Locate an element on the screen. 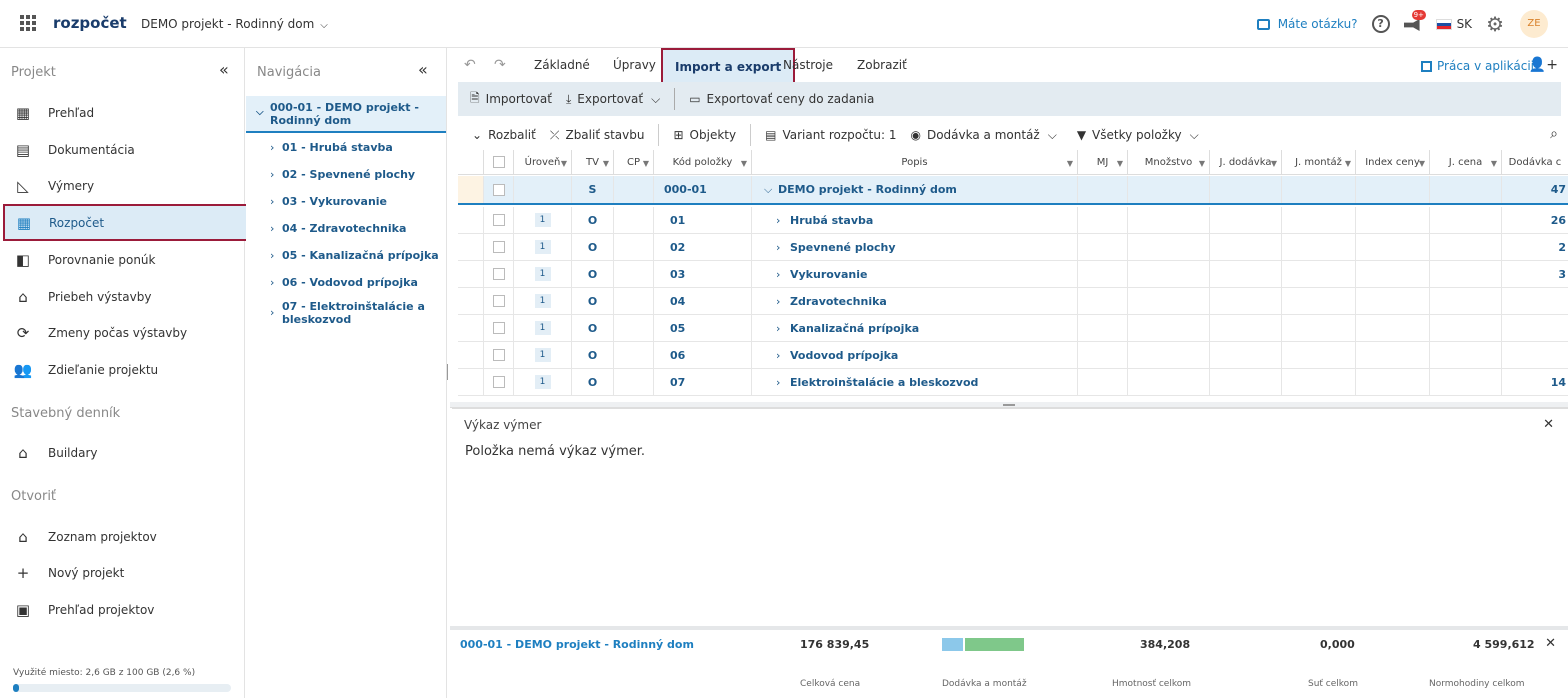 The image size is (1568, 698). add-user-icon: 👤+ is located at coordinates (1543, 65).